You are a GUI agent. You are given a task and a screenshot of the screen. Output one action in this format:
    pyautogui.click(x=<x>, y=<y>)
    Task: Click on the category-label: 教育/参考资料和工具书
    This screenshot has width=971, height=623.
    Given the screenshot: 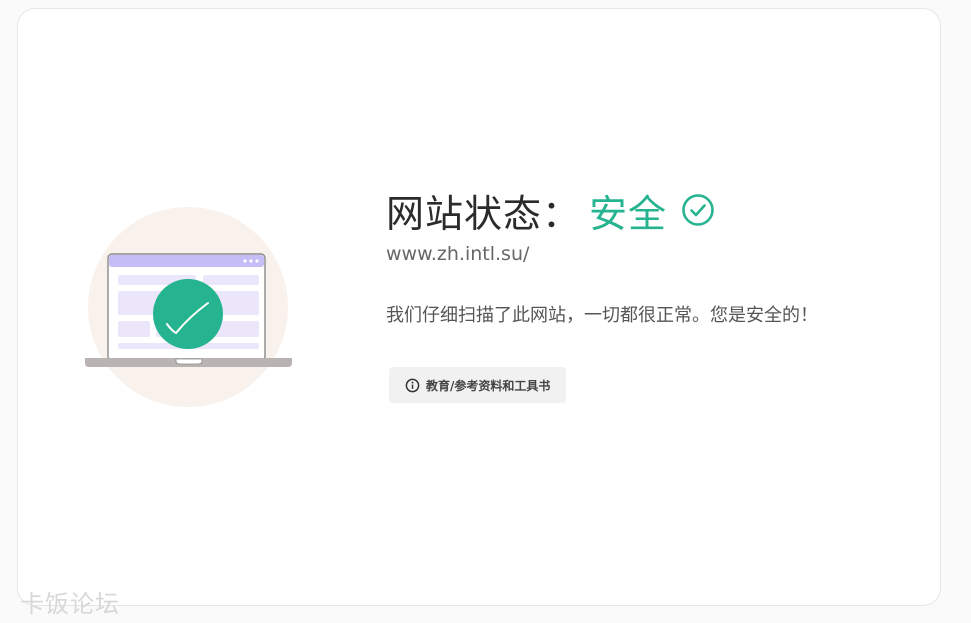 What is the action you would take?
    pyautogui.click(x=488, y=385)
    